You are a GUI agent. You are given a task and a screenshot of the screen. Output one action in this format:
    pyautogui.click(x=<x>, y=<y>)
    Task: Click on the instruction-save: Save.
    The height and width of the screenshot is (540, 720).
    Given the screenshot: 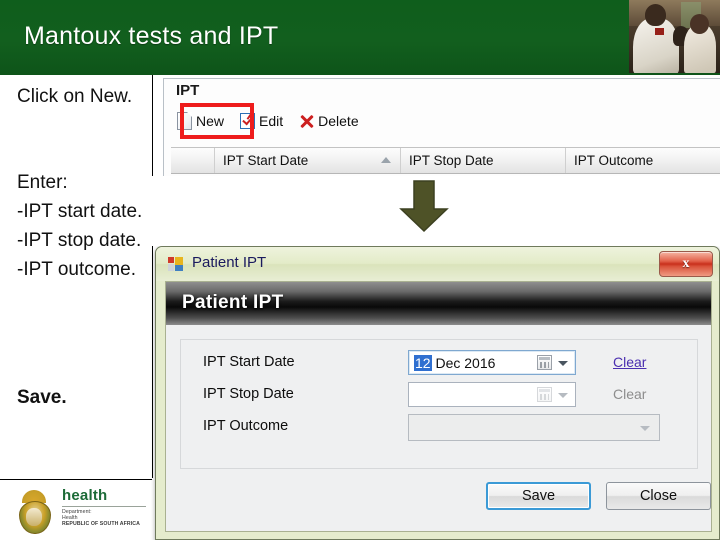 What is the action you would take?
    pyautogui.click(x=42, y=397)
    